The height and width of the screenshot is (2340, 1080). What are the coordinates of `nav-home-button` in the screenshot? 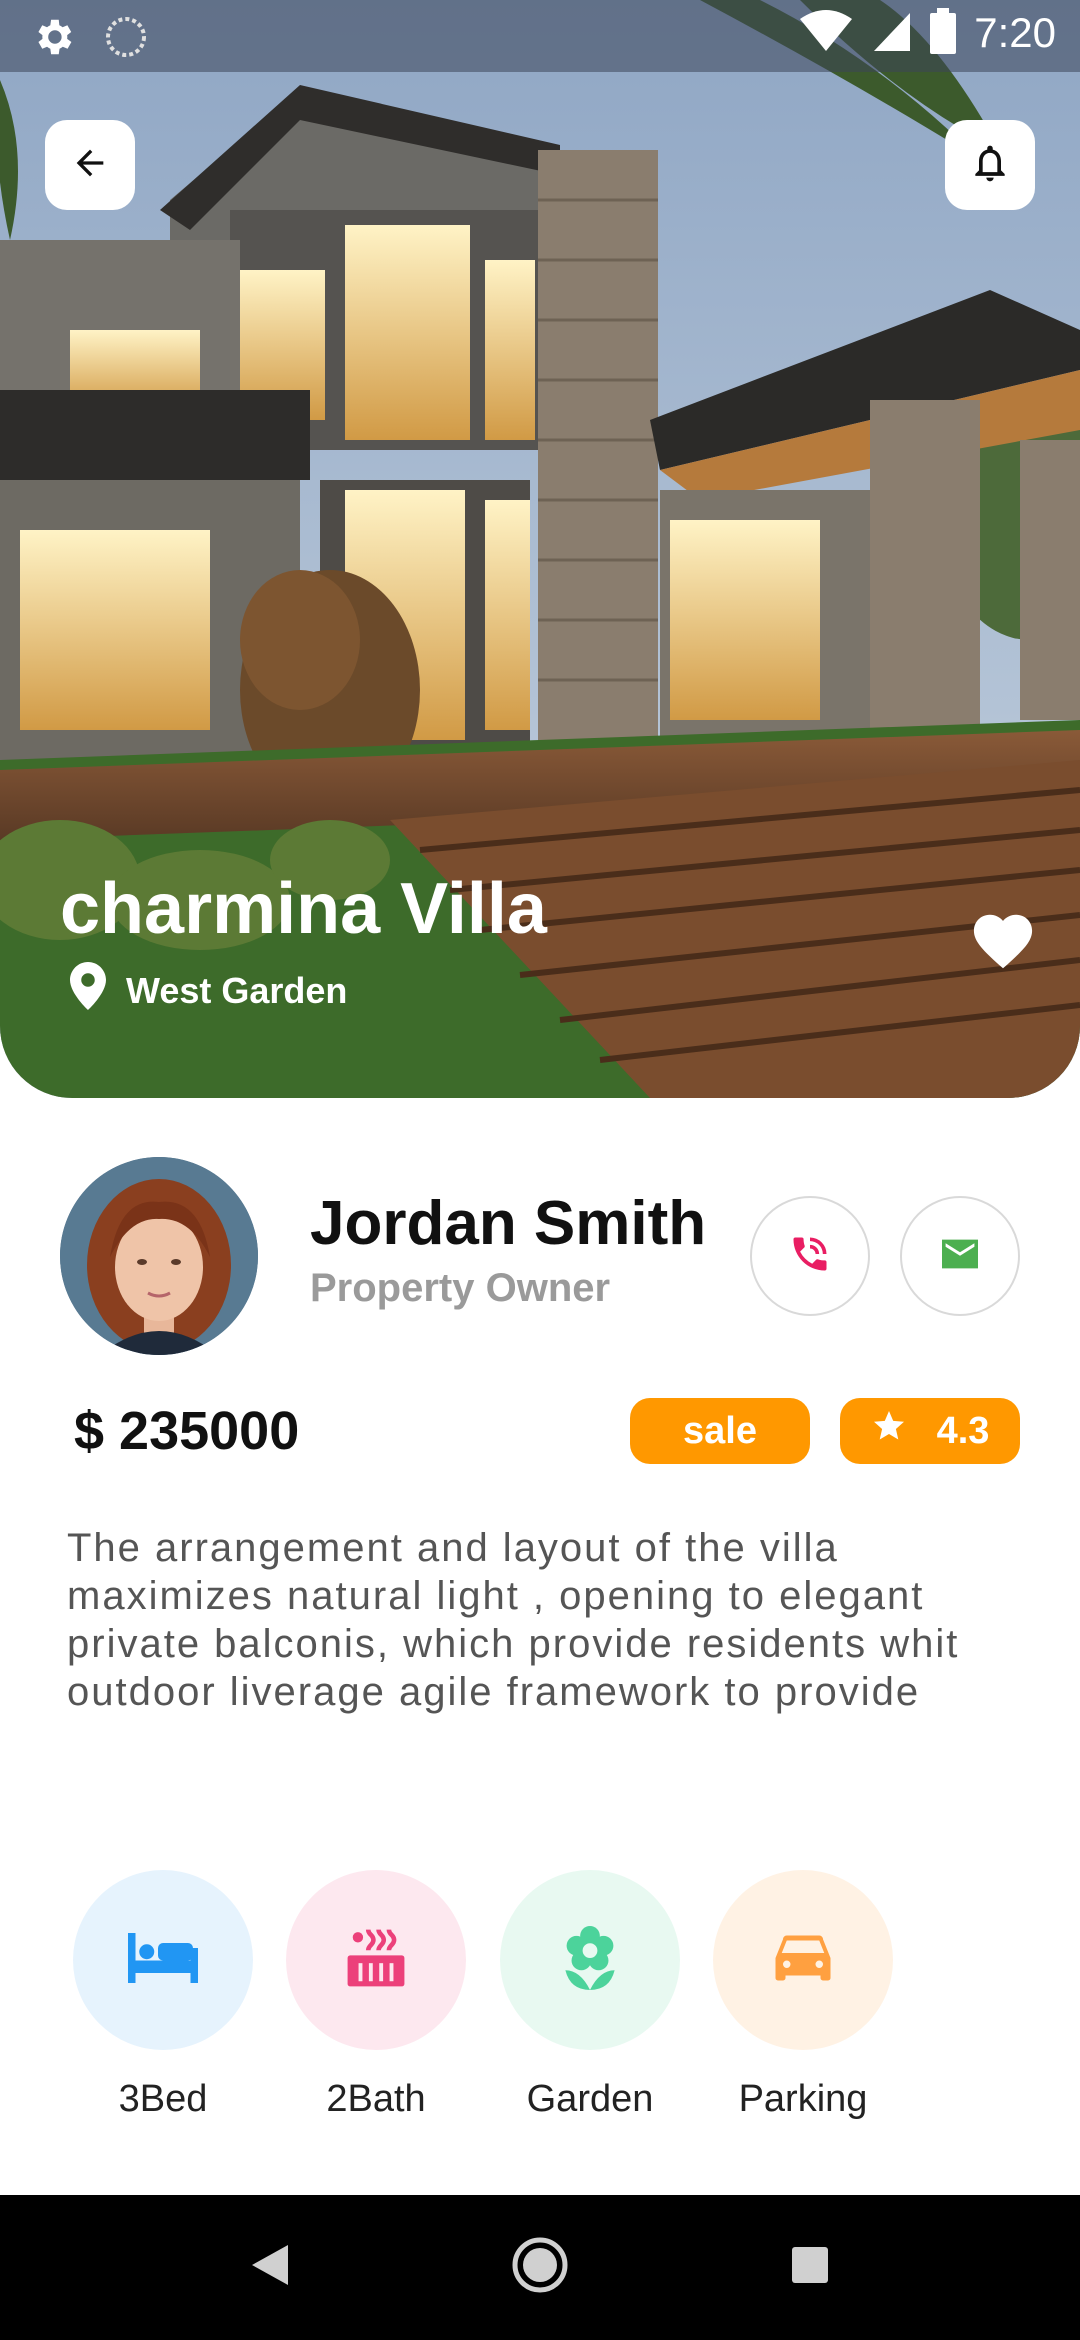 It's located at (540, 2267).